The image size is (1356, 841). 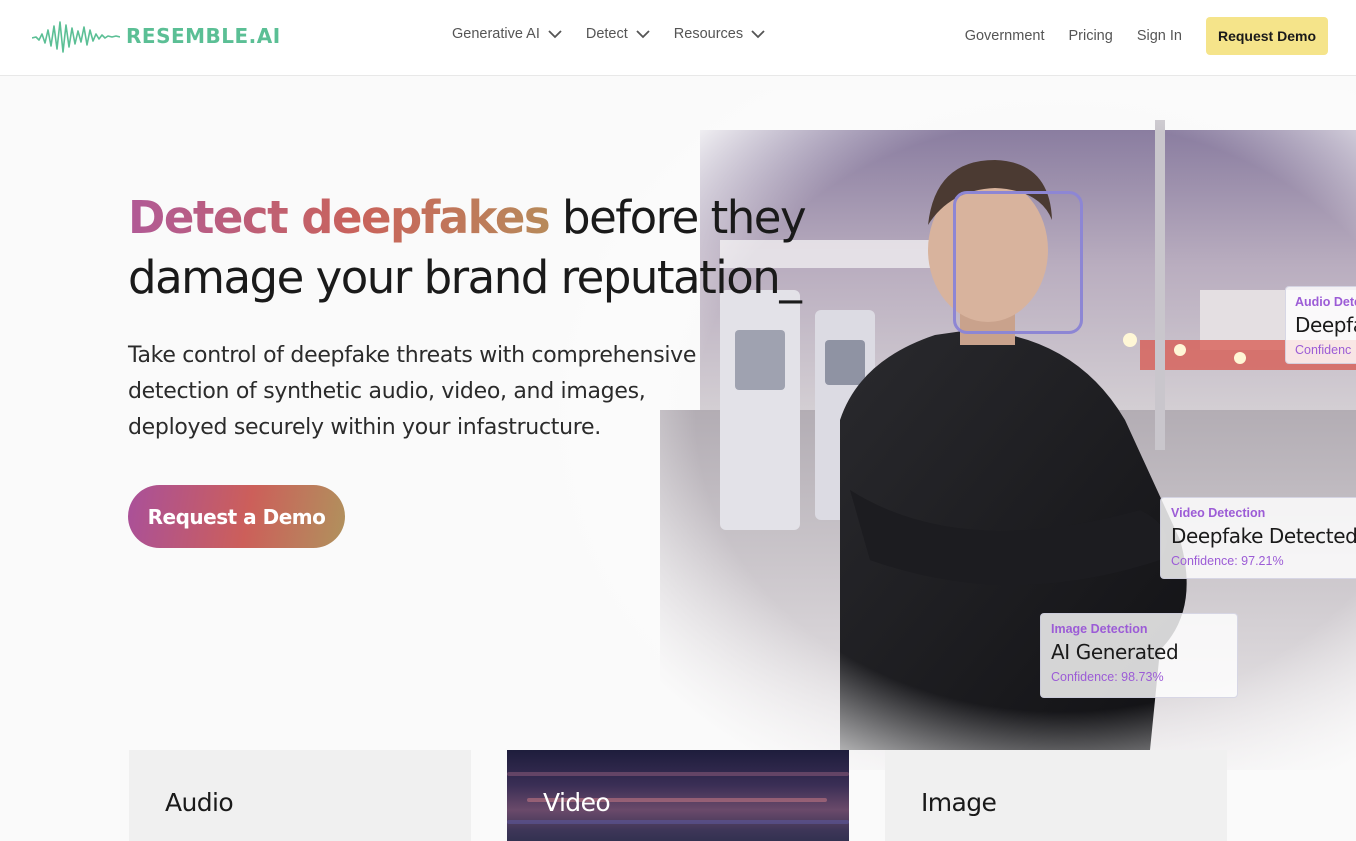 What do you see at coordinates (708, 34) in the screenshot?
I see `menu-label: Resources` at bounding box center [708, 34].